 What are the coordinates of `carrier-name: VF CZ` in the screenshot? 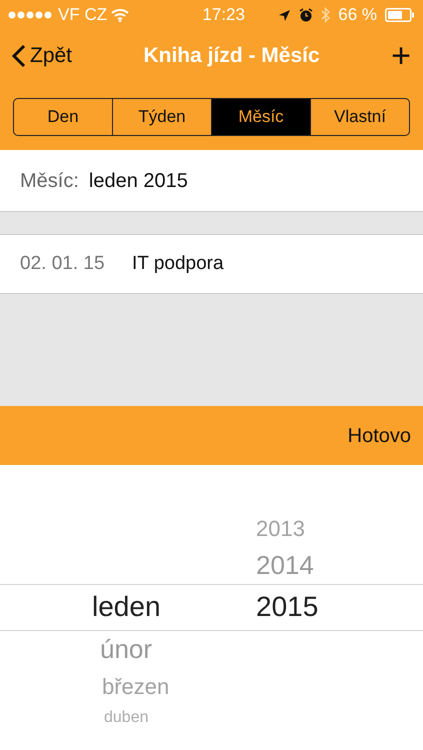 It's located at (83, 15).